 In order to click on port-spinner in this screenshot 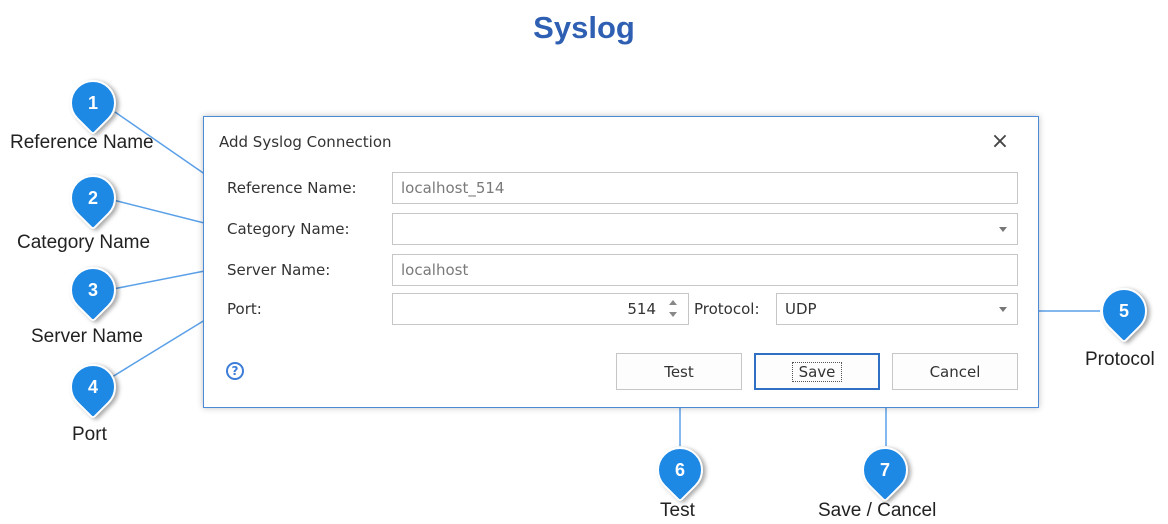, I will do `click(673, 309)`.